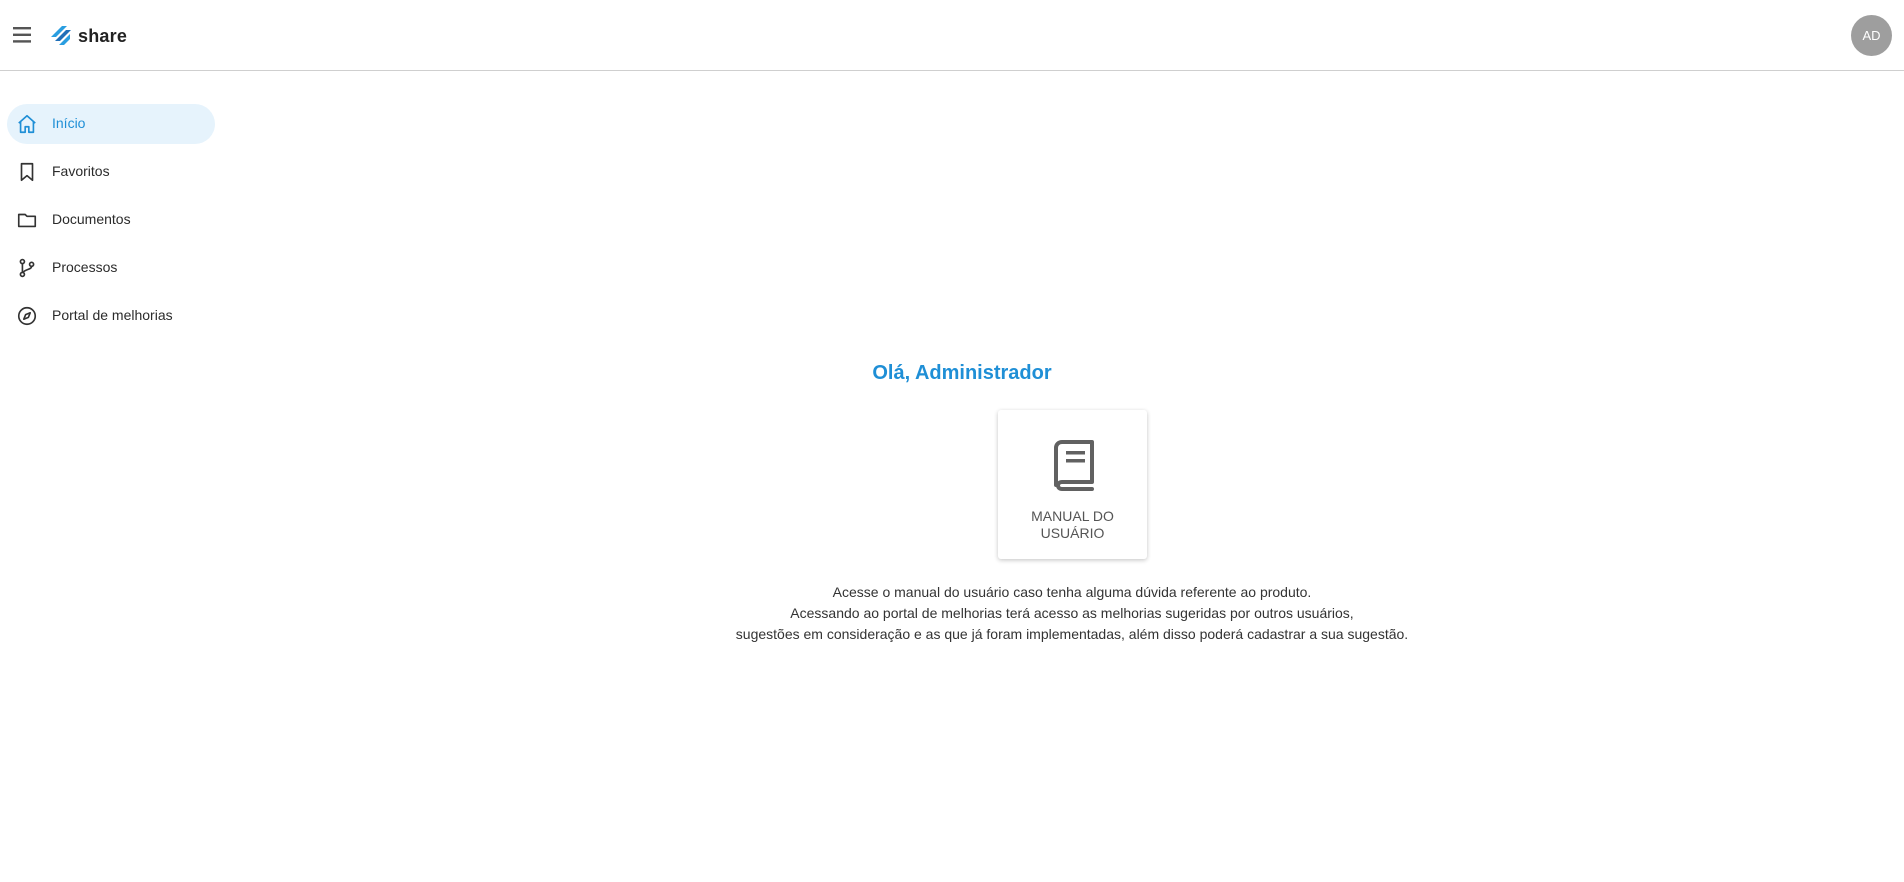 Image resolution: width=1904 pixels, height=882 pixels. I want to click on compass-icon, so click(27, 316).